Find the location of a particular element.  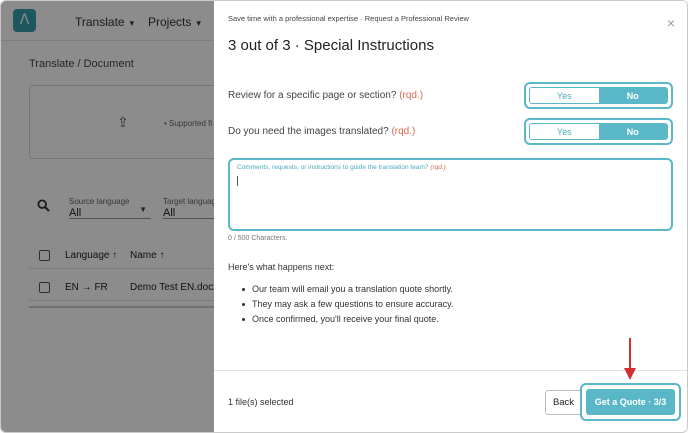

specific-section-toggle: Yes No is located at coordinates (598, 95).